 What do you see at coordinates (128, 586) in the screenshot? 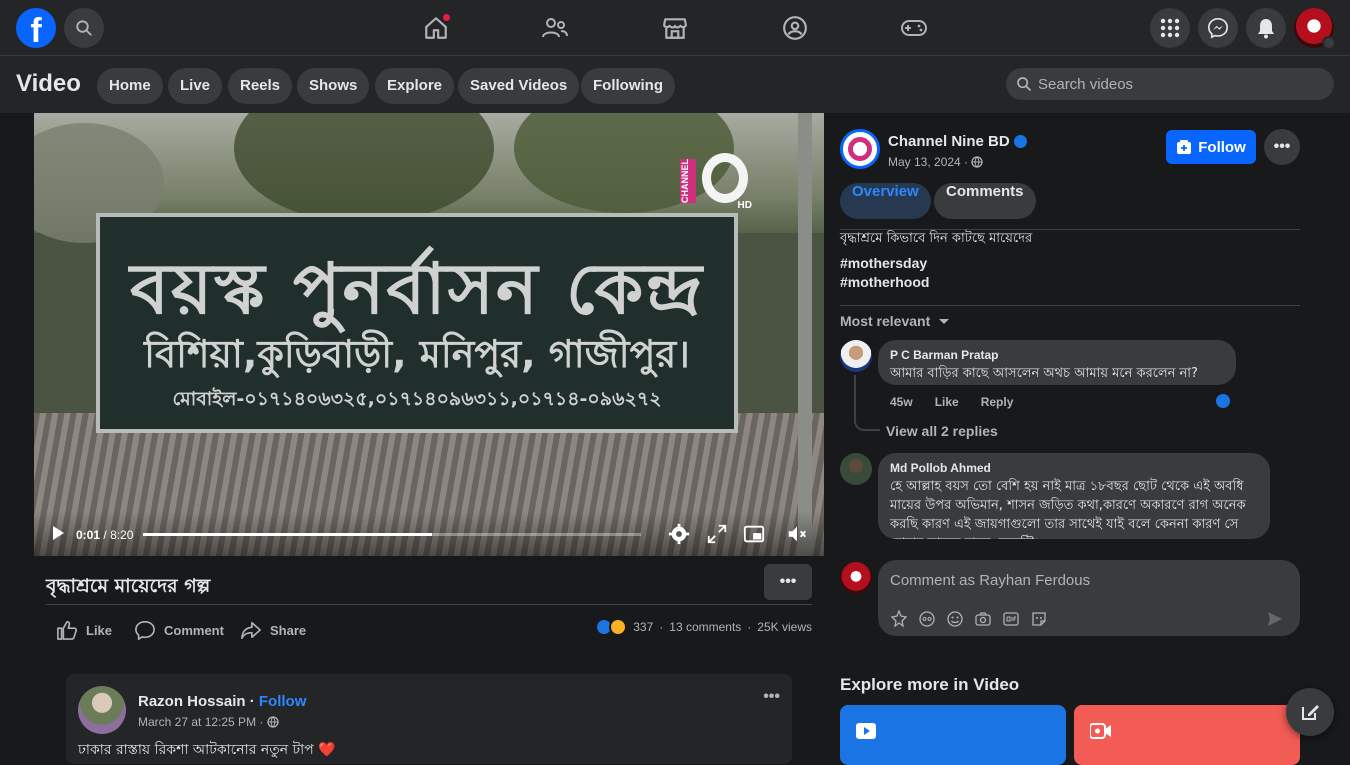
I see `video-title: বৃদ্ধাশ্রমে মায়েদের গল্প` at bounding box center [128, 586].